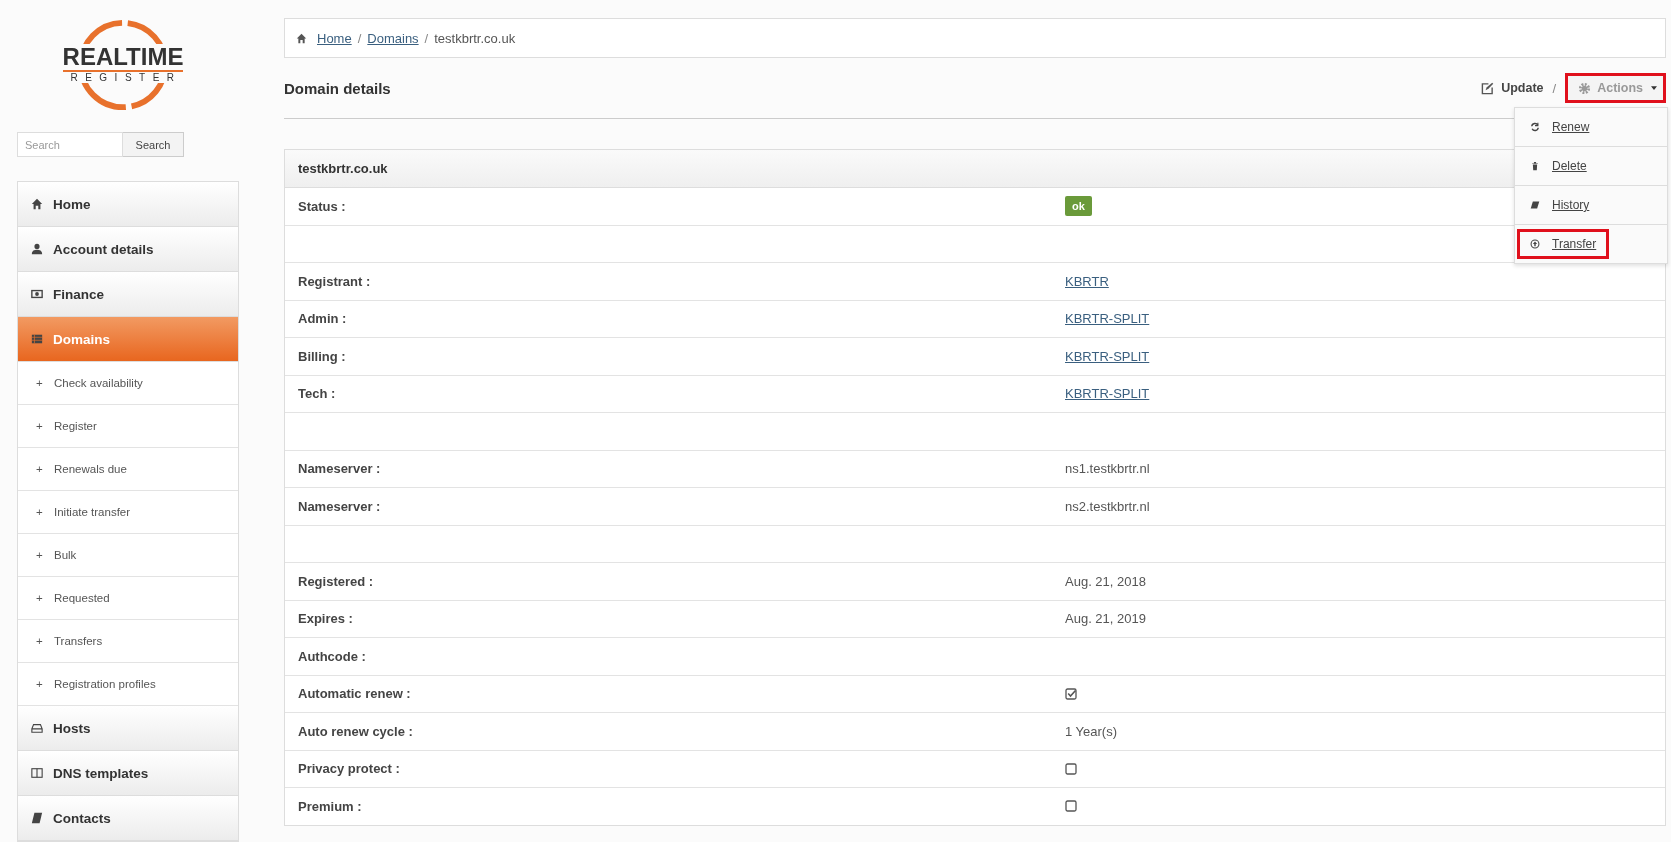  Describe the element at coordinates (128, 555) in the screenshot. I see `sidebar-subitem: + Bulk` at that location.